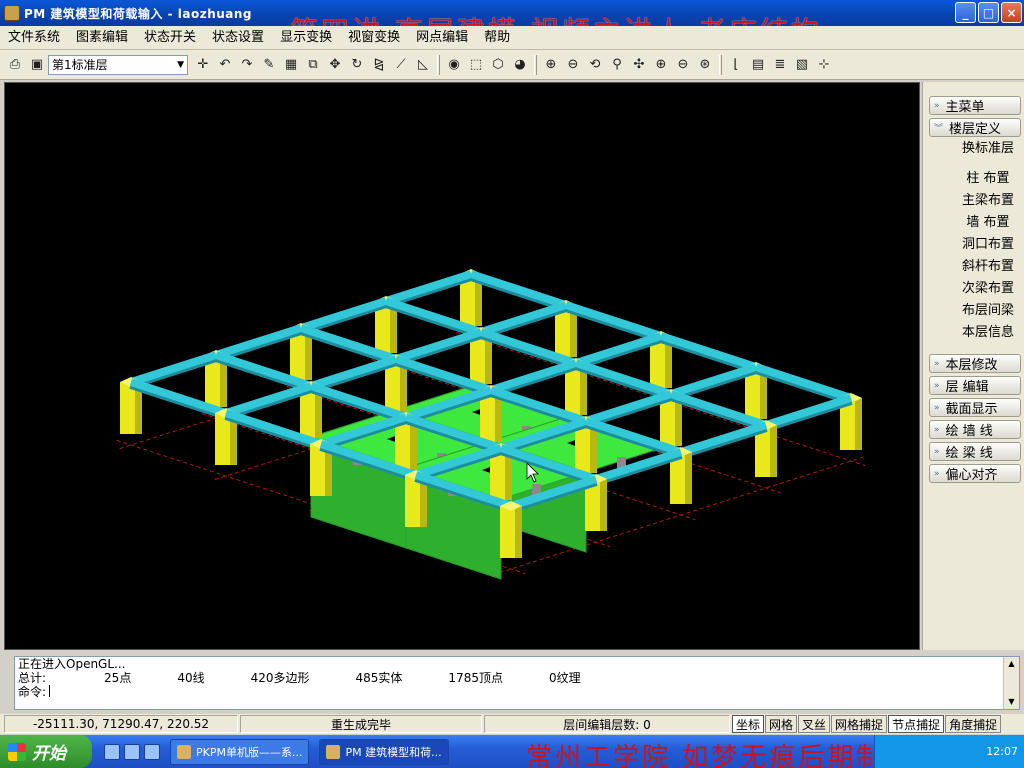 Image resolution: width=1024 pixels, height=768 pixels. I want to click on menu-display-transform: 显示变换, so click(306, 38).